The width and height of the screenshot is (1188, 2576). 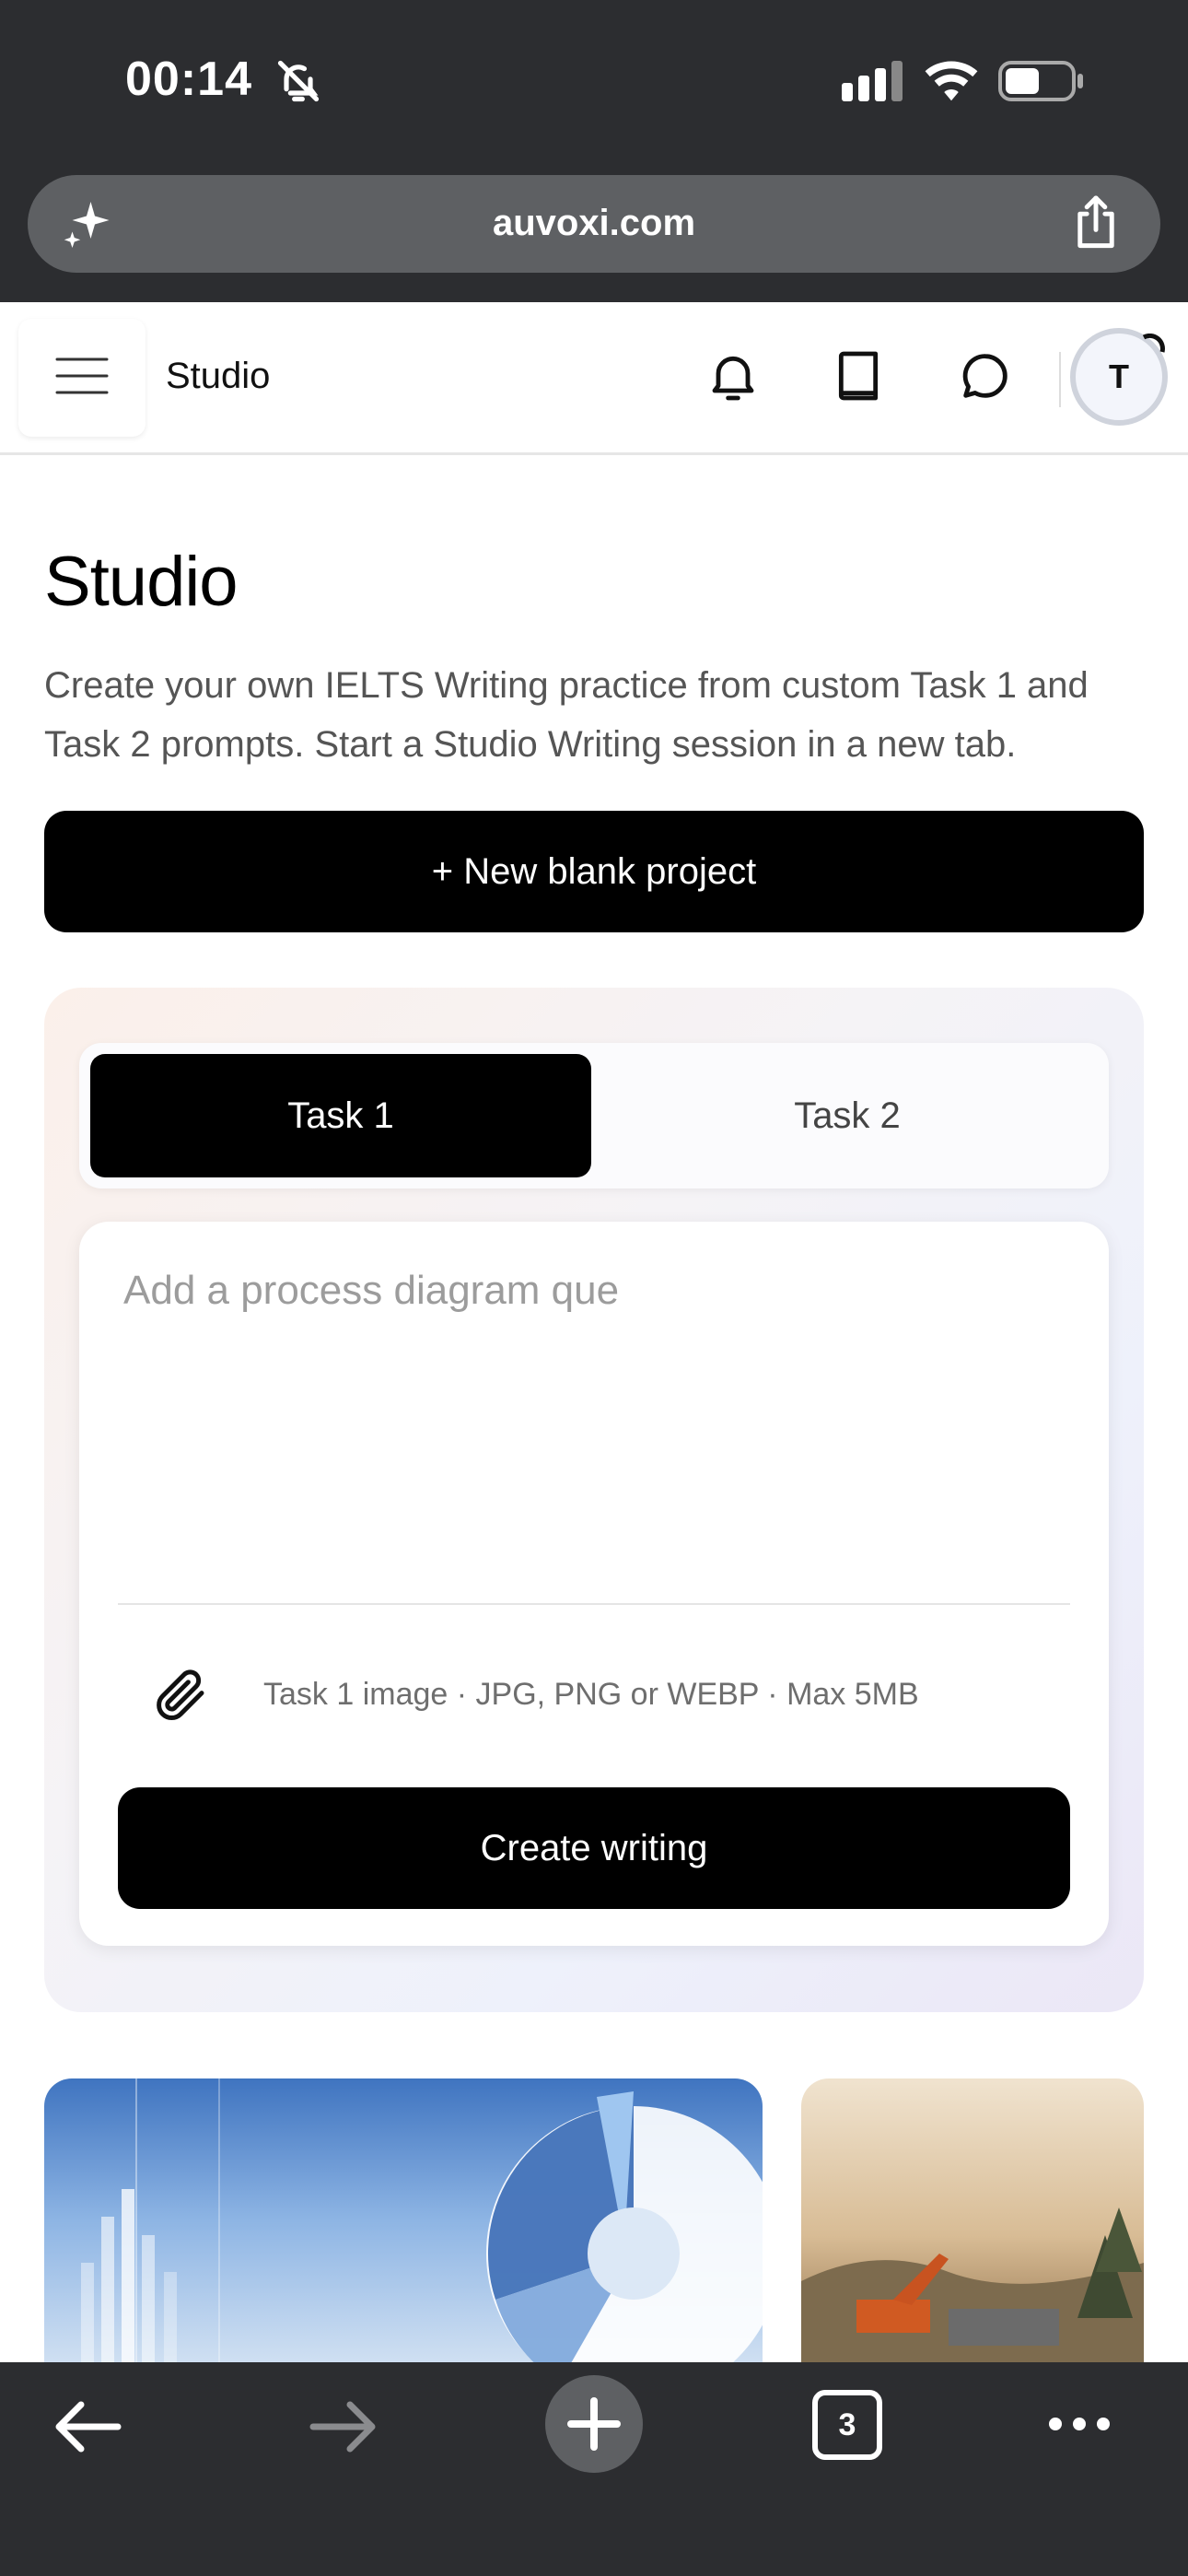 I want to click on paperclip-icon, so click(x=181, y=1694).